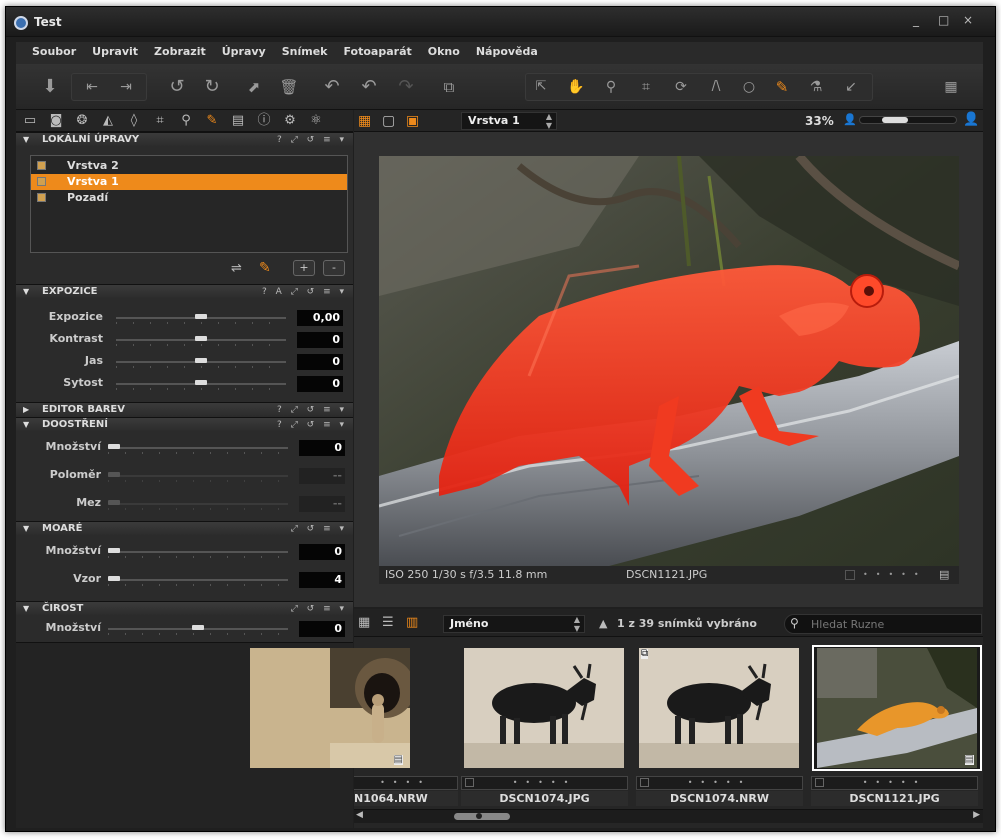 This screenshot has width=1001, height=840. Describe the element at coordinates (289, 87) in the screenshot. I see `trash-icon: 🗑` at that location.